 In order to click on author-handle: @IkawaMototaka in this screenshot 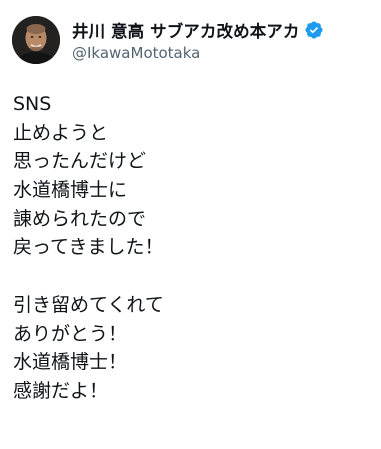, I will do `click(136, 53)`.